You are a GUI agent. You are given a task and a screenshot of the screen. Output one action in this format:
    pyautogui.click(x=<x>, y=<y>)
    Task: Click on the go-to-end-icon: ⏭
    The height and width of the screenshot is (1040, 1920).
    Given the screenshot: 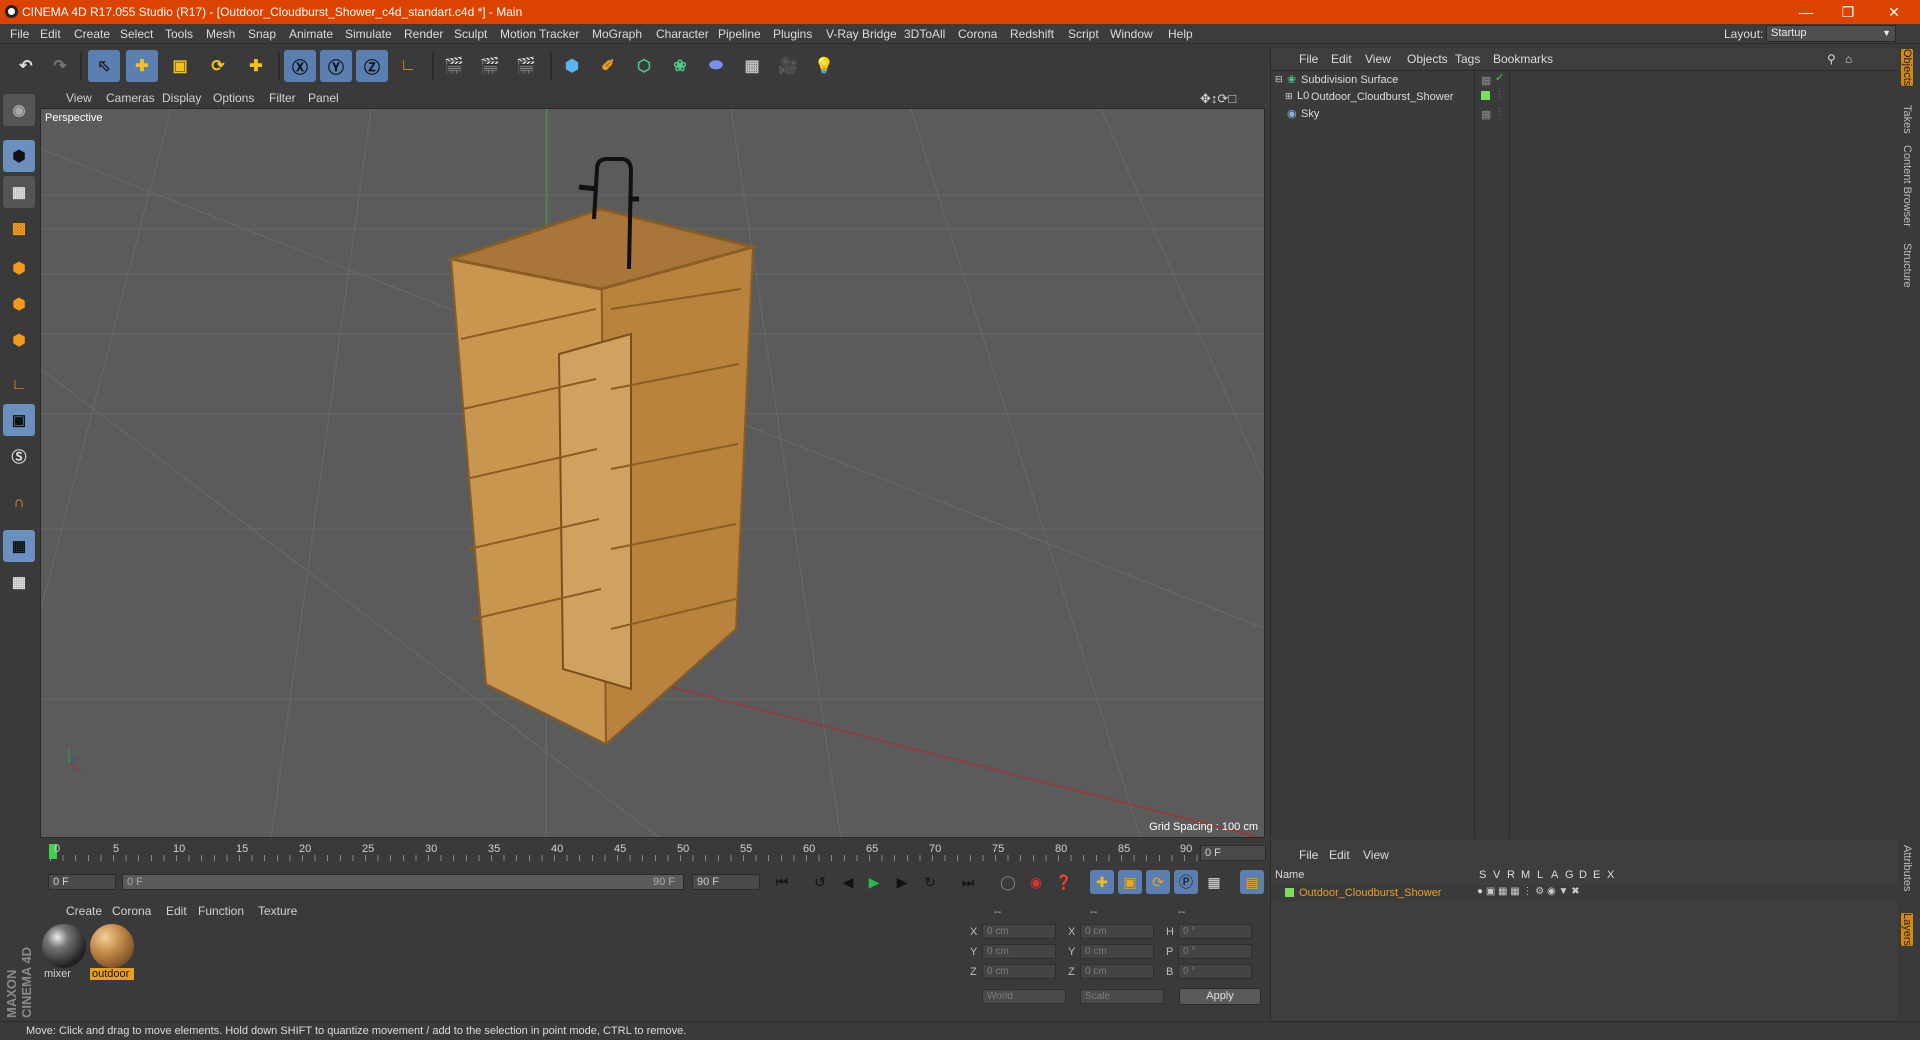 What is the action you would take?
    pyautogui.click(x=968, y=882)
    